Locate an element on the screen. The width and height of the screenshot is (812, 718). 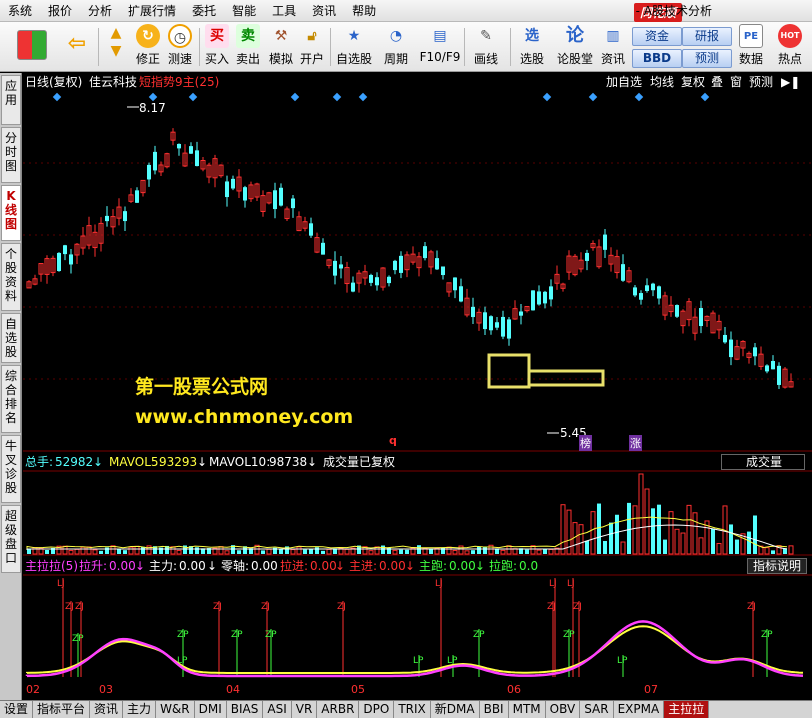
indicator-tab: MTM is located at coordinates (527, 709).